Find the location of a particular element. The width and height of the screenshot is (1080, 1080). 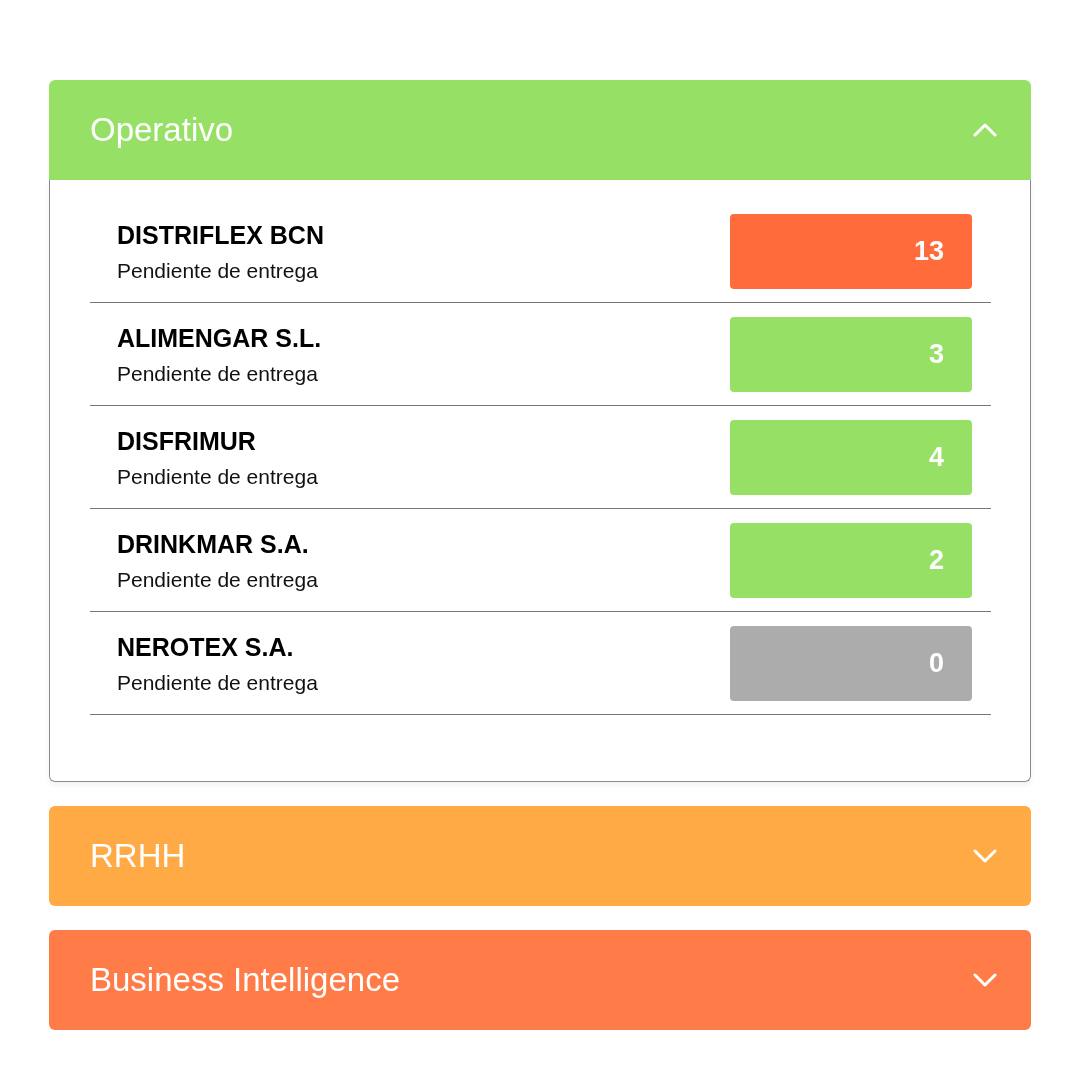

count-badge: 13 is located at coordinates (851, 251).